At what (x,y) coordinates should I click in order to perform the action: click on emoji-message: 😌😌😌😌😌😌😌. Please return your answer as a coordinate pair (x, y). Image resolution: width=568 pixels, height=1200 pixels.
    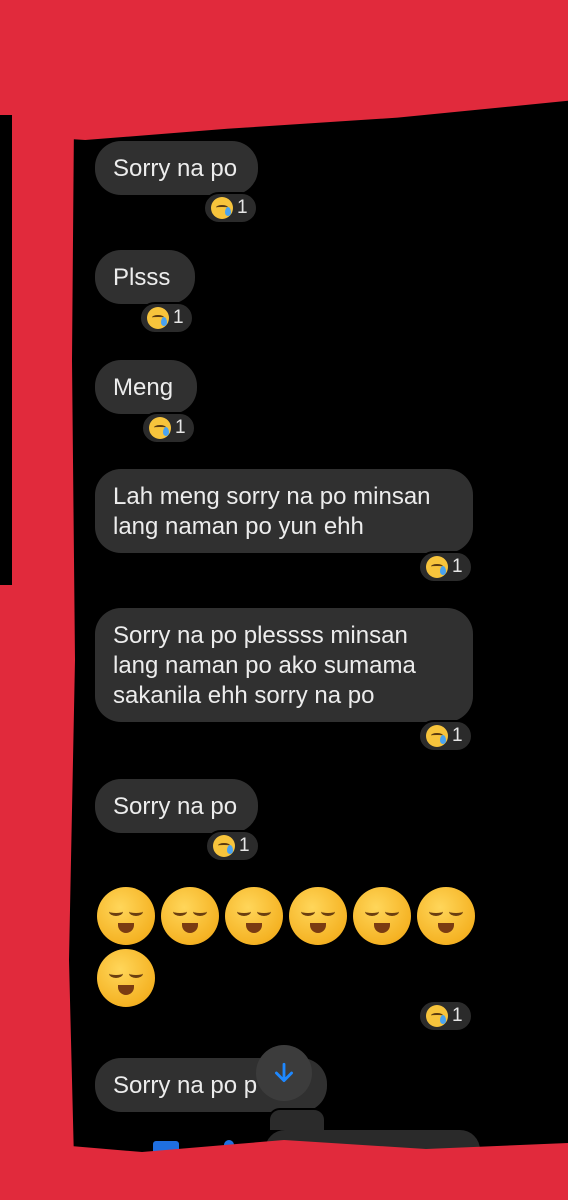
    Looking at the image, I should click on (287, 946).